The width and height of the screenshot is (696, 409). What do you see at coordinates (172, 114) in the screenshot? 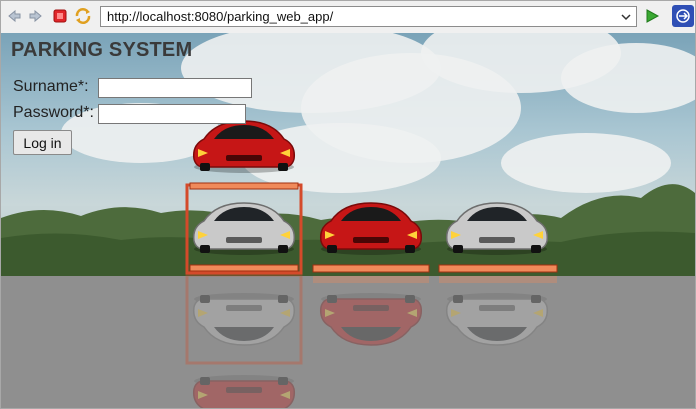
I see `password-field` at bounding box center [172, 114].